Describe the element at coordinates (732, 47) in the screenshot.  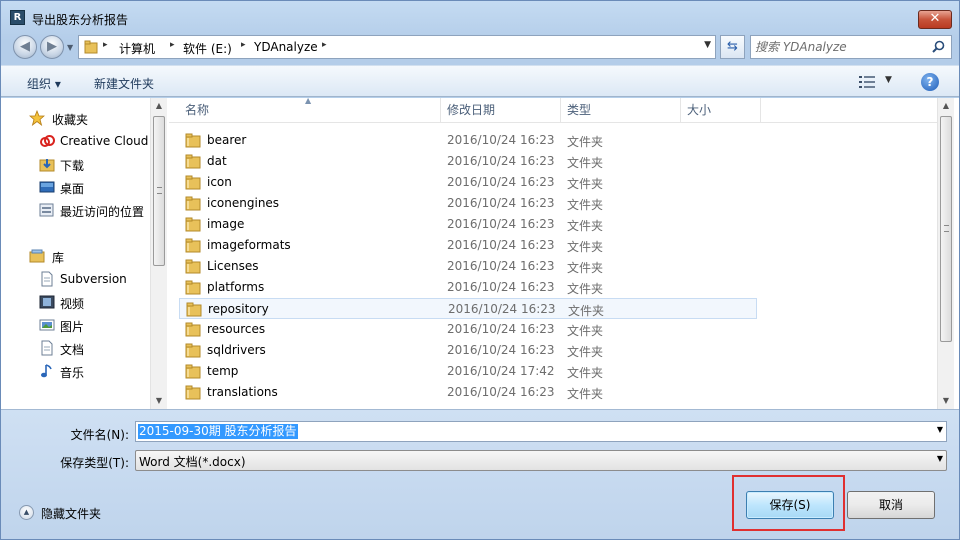
I see `refresh-button: ⇆` at that location.